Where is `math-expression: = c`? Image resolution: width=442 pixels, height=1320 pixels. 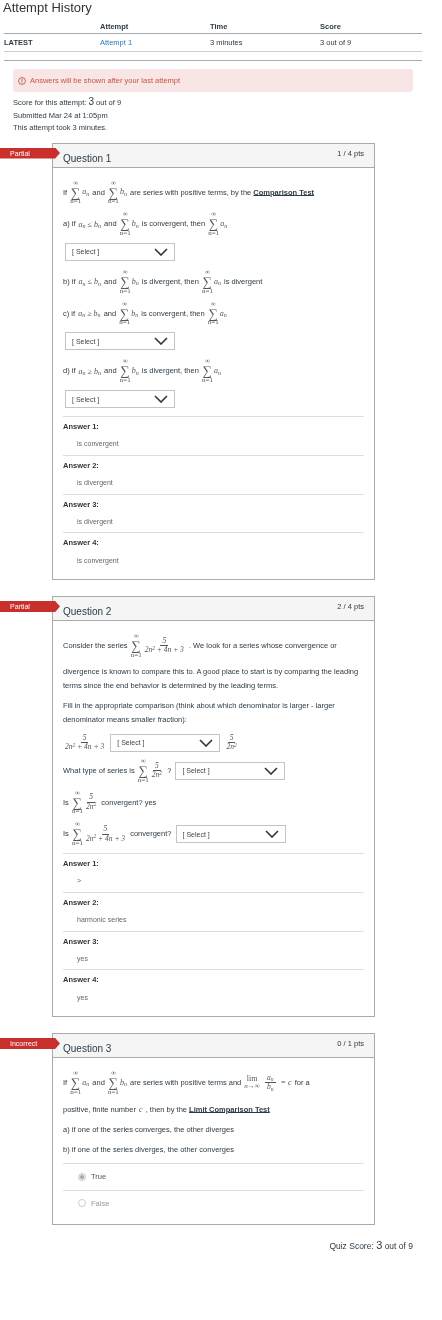
math-expression: = c is located at coordinates (286, 1083).